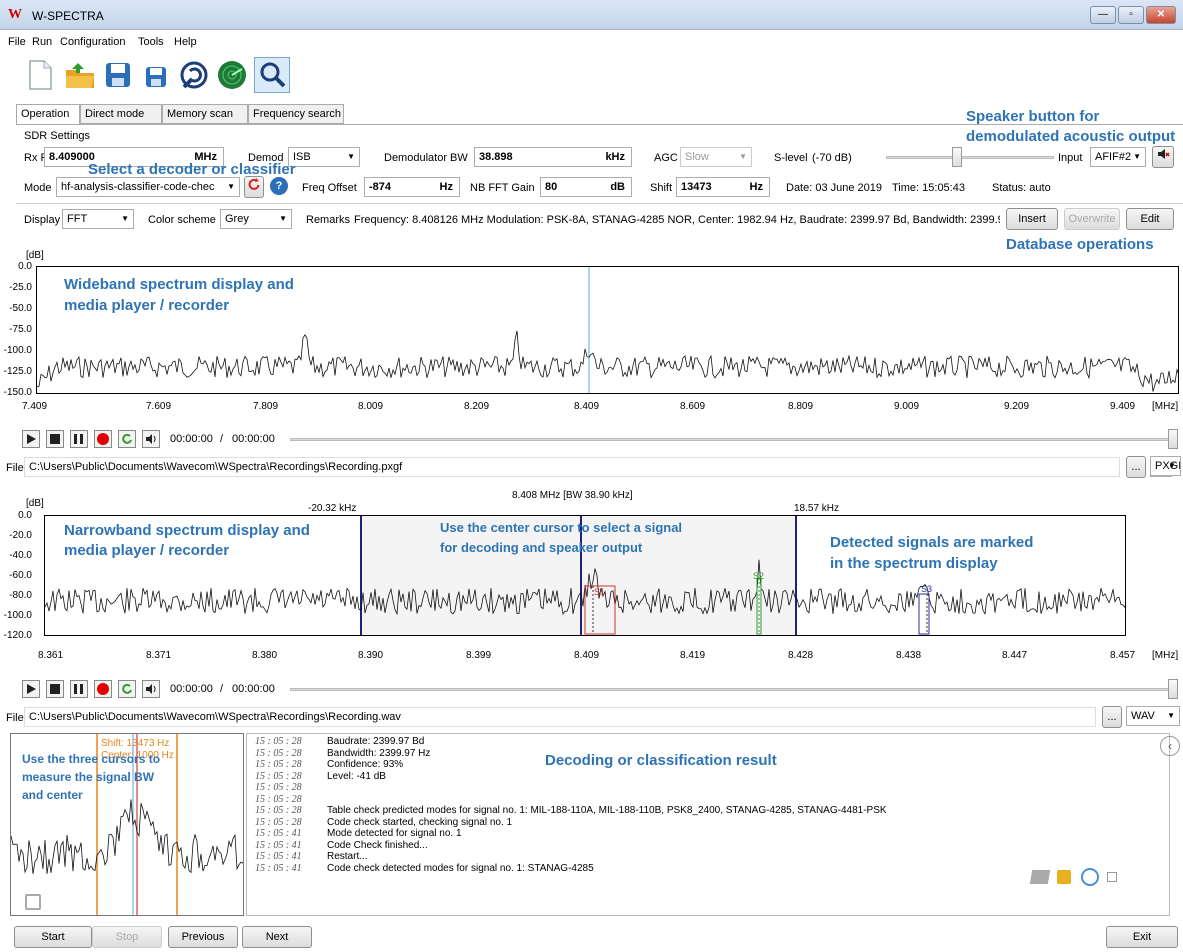 This screenshot has height=952, width=1183. Describe the element at coordinates (40, 75) in the screenshot. I see `new-file-icon` at that location.